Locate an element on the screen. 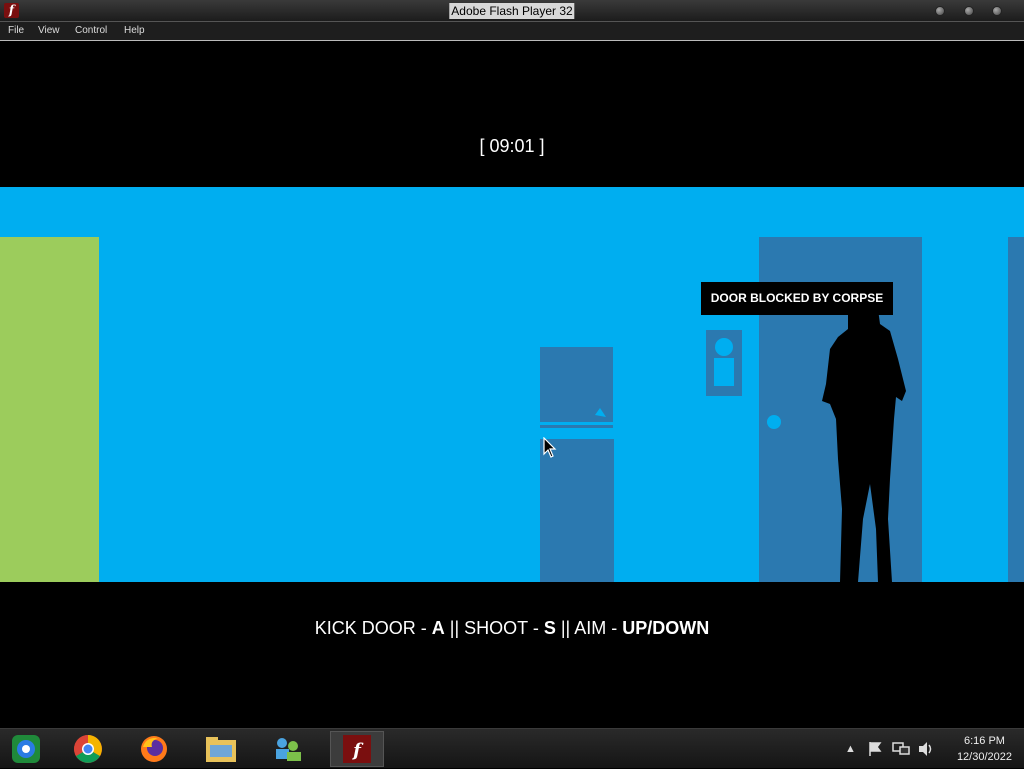  kick-key: A is located at coordinates (438, 628).